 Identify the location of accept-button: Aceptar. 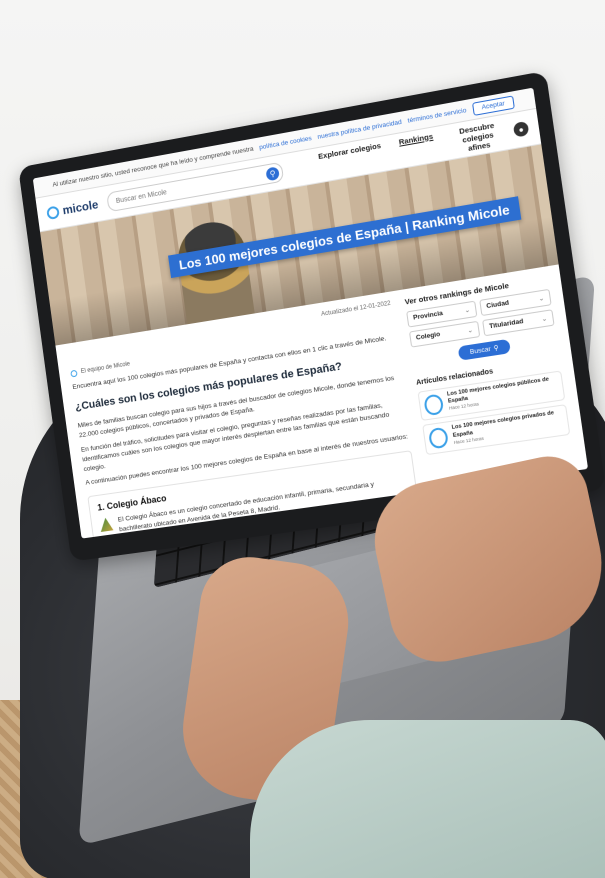
(493, 105).